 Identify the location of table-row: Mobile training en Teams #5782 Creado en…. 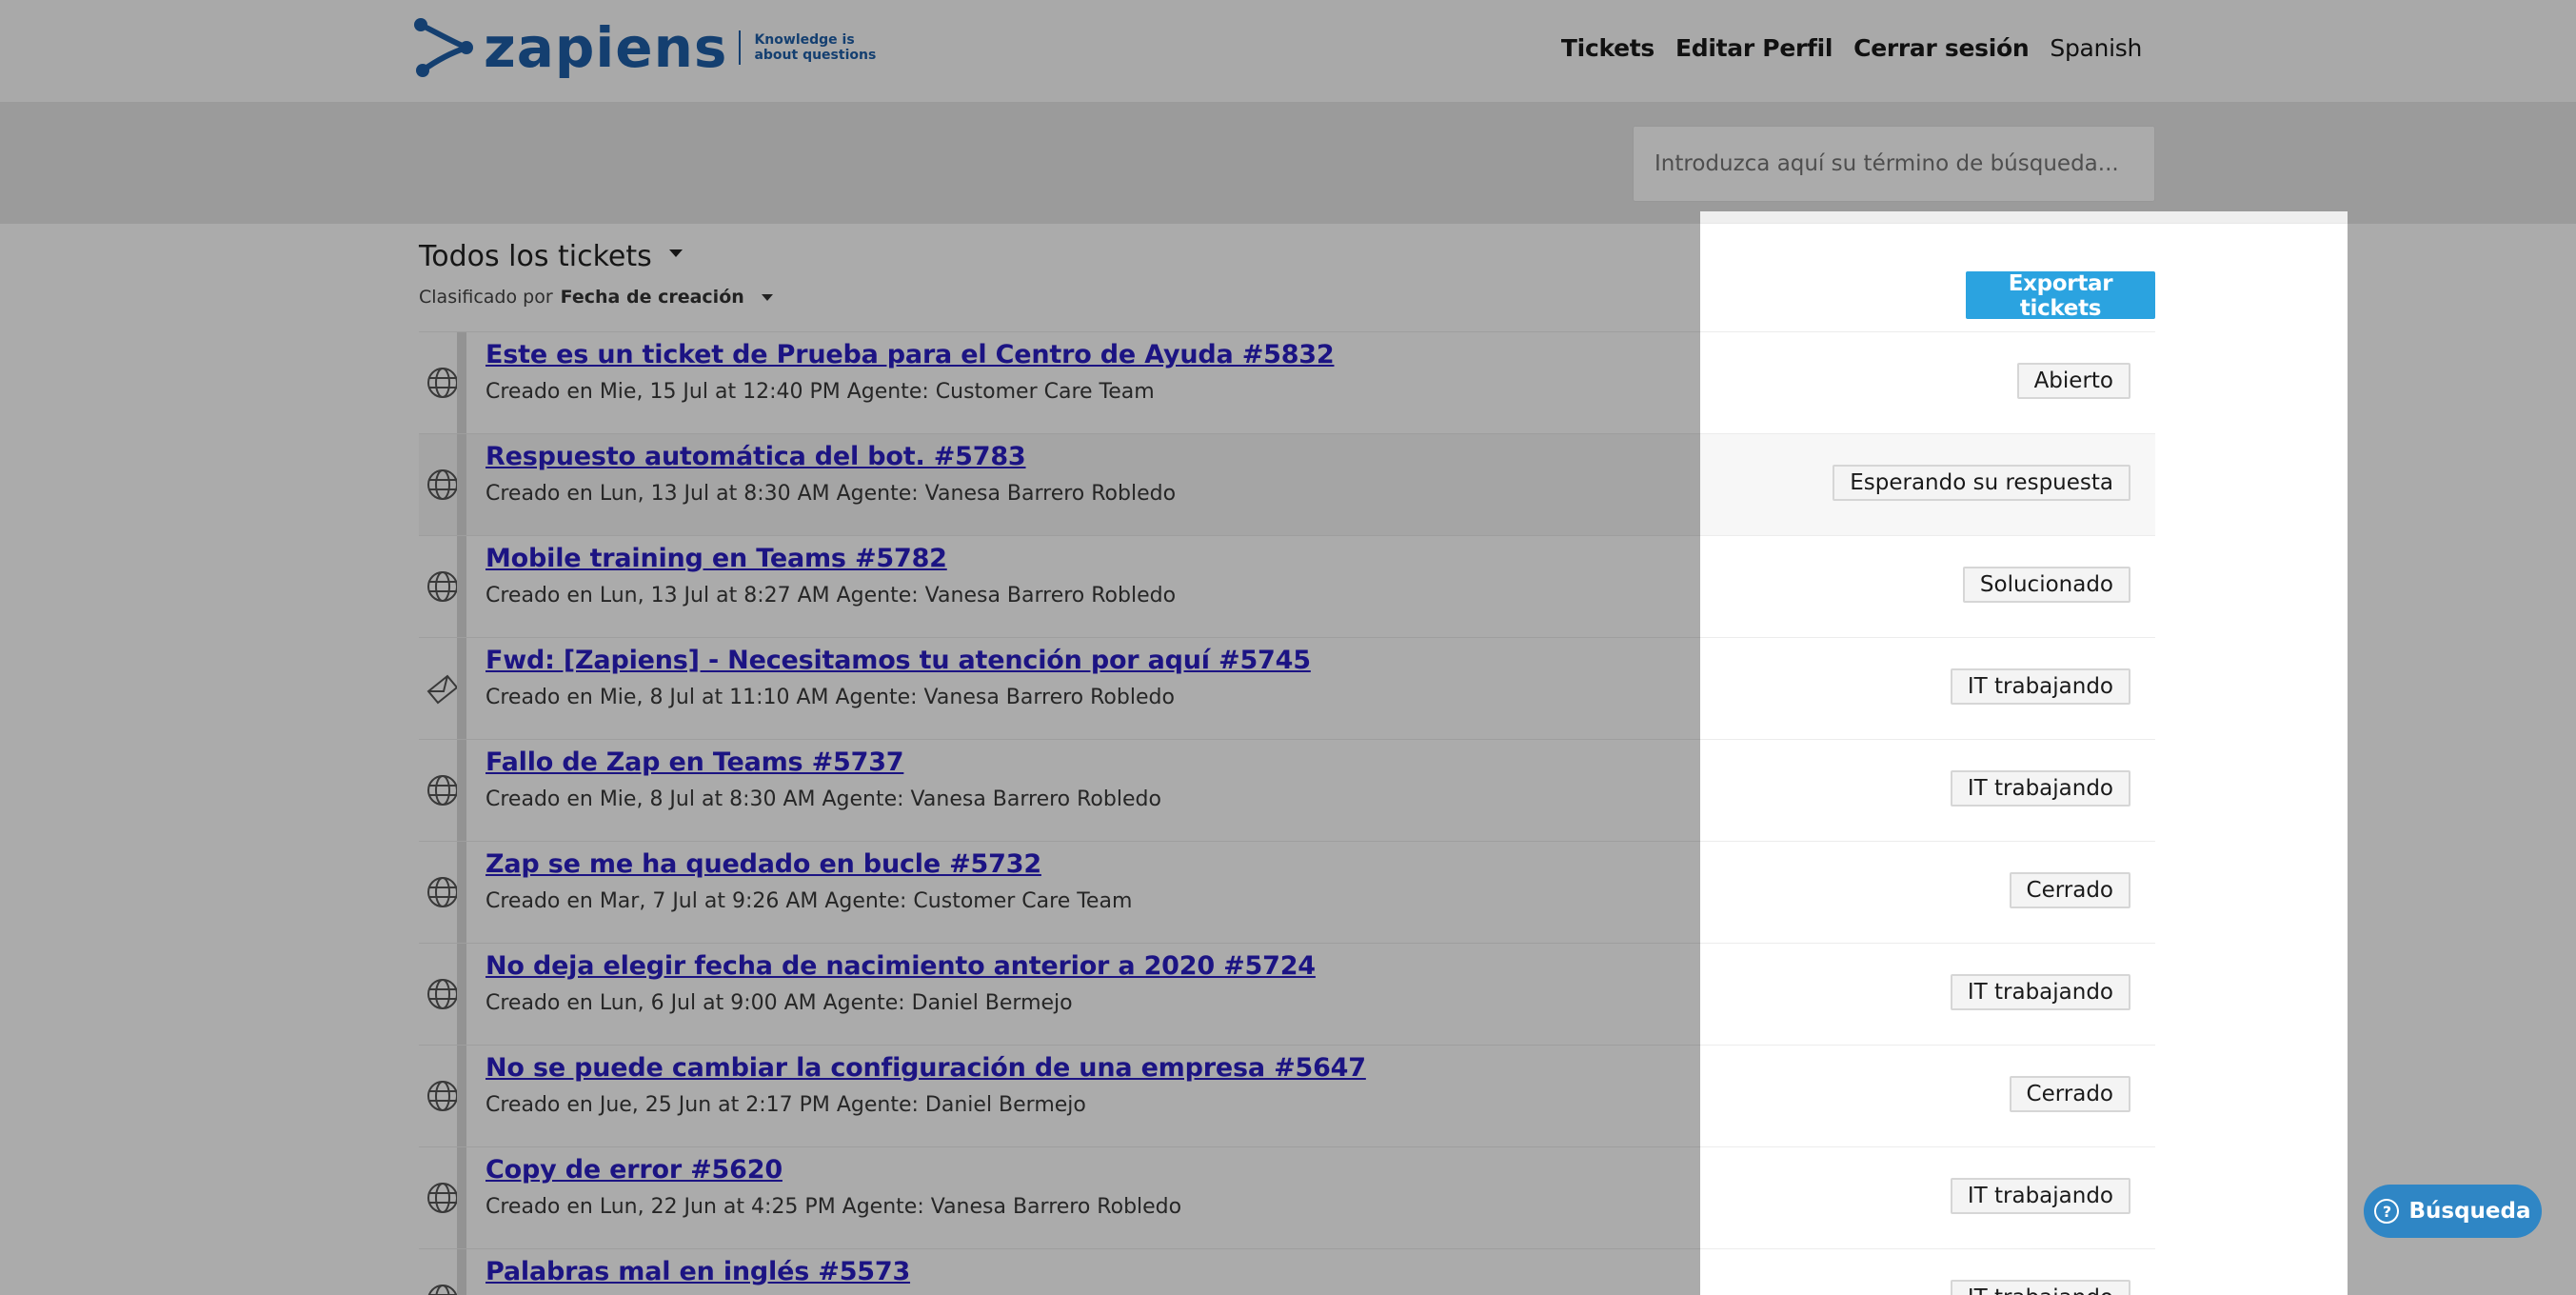
(1287, 586).